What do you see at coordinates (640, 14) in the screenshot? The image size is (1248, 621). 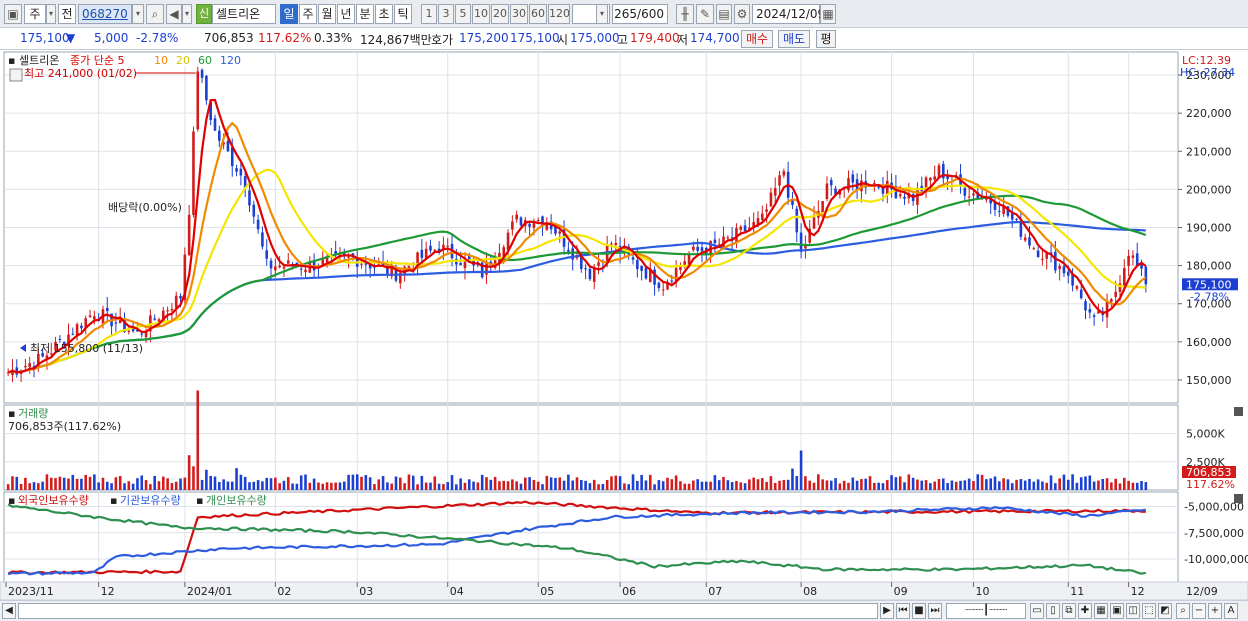 I see `count-input: 265/600` at bounding box center [640, 14].